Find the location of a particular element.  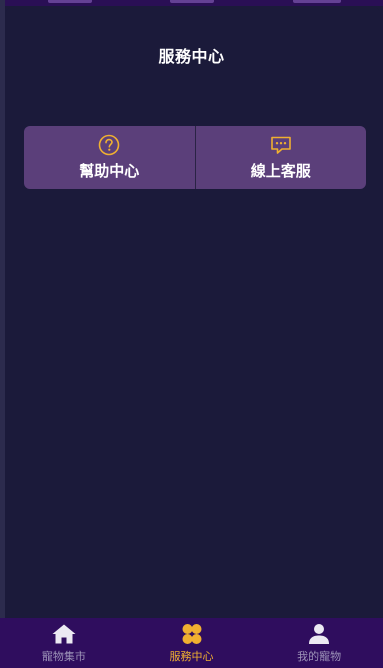

service-card: 幫助中心 線上客服 is located at coordinates (195, 157).